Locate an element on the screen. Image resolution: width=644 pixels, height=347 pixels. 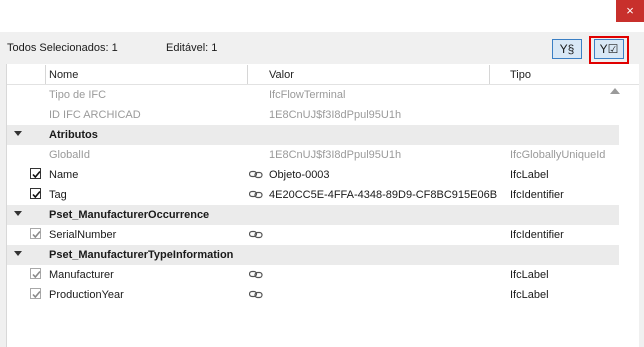
table-row: Manufacturer IfcLabel is located at coordinates (313, 275).